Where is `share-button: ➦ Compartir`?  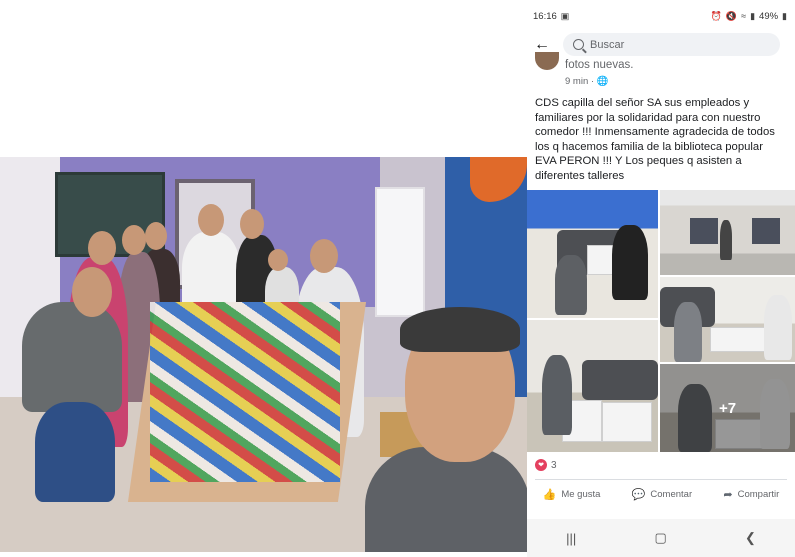
share-button: ➦ Compartir is located at coordinates (751, 494).